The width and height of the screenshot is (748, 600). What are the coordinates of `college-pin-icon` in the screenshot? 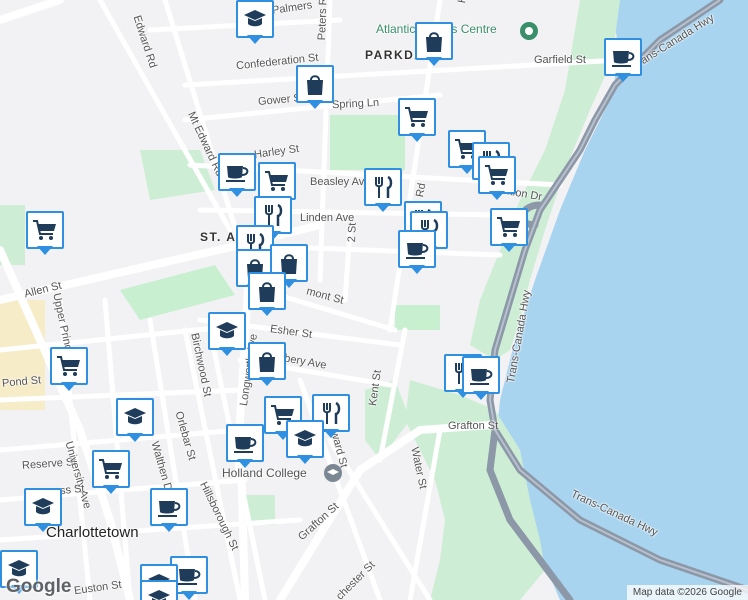 It's located at (333, 473).